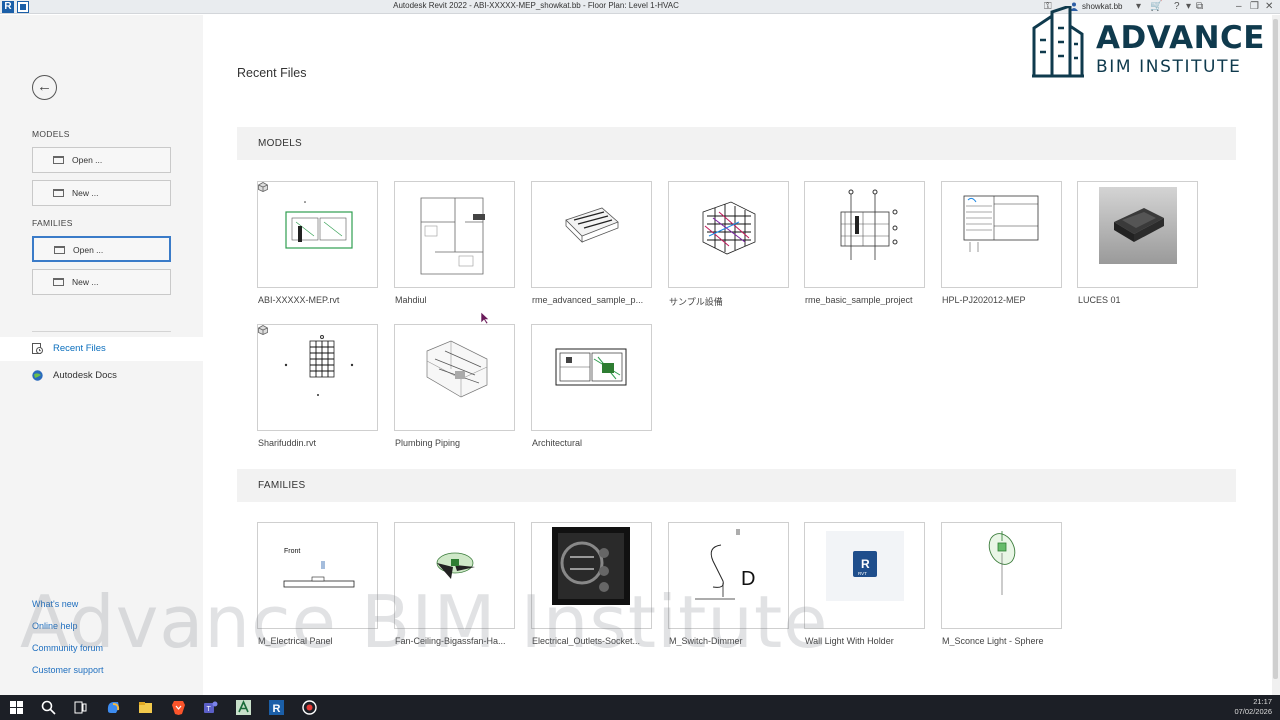 The image size is (1280, 720). What do you see at coordinates (736, 485) in the screenshot?
I see `families-section-header: FAMILIES` at bounding box center [736, 485].